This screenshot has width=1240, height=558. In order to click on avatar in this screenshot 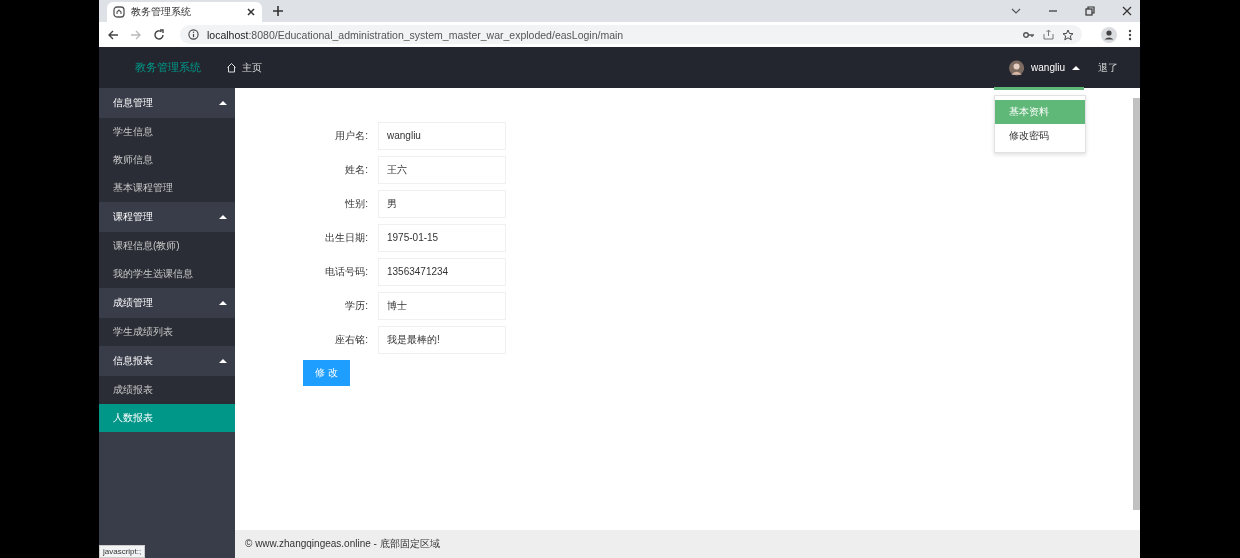, I will do `click(1017, 67)`.